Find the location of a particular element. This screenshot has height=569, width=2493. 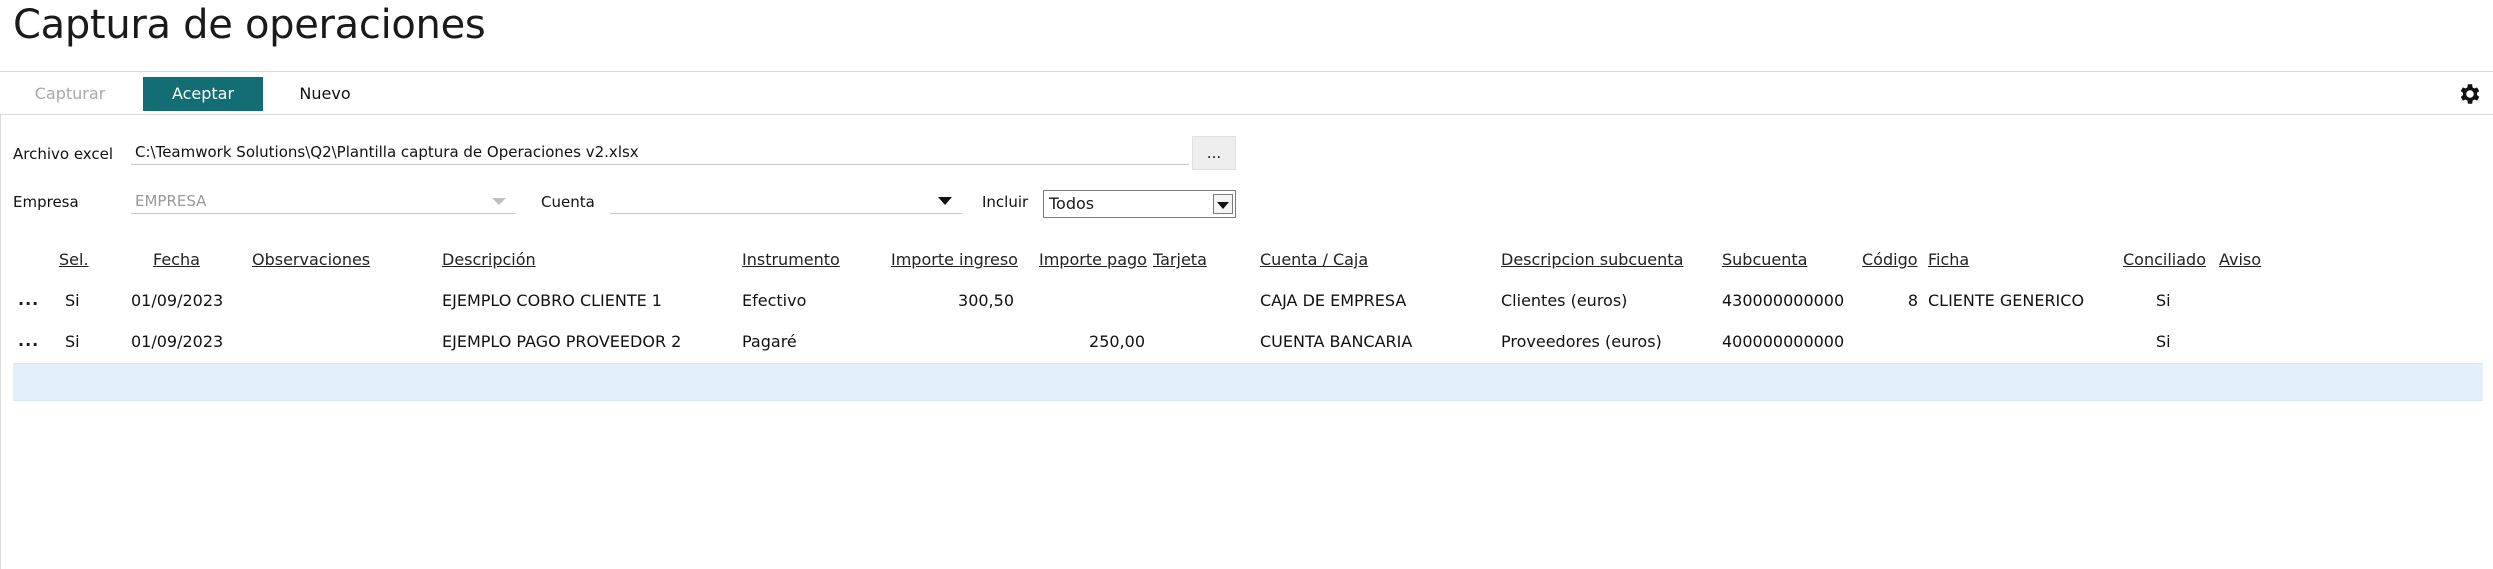

cell-instrumento: Pagaré is located at coordinates (769, 341).